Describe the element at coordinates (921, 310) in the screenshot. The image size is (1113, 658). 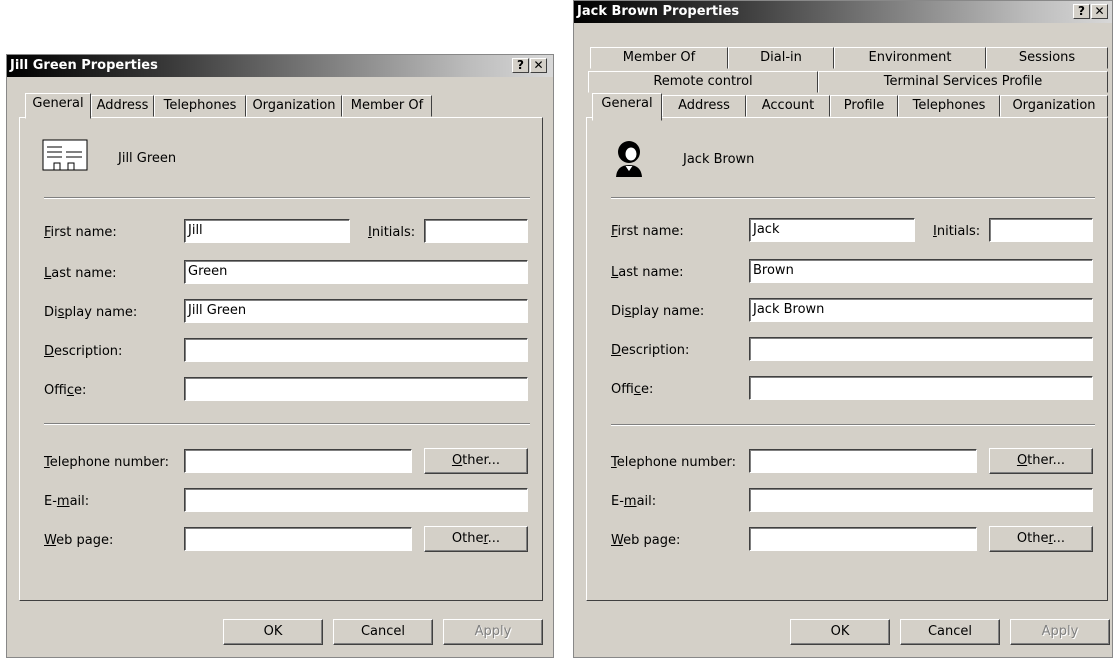
I see `display-name-field: Jack Brown` at that location.